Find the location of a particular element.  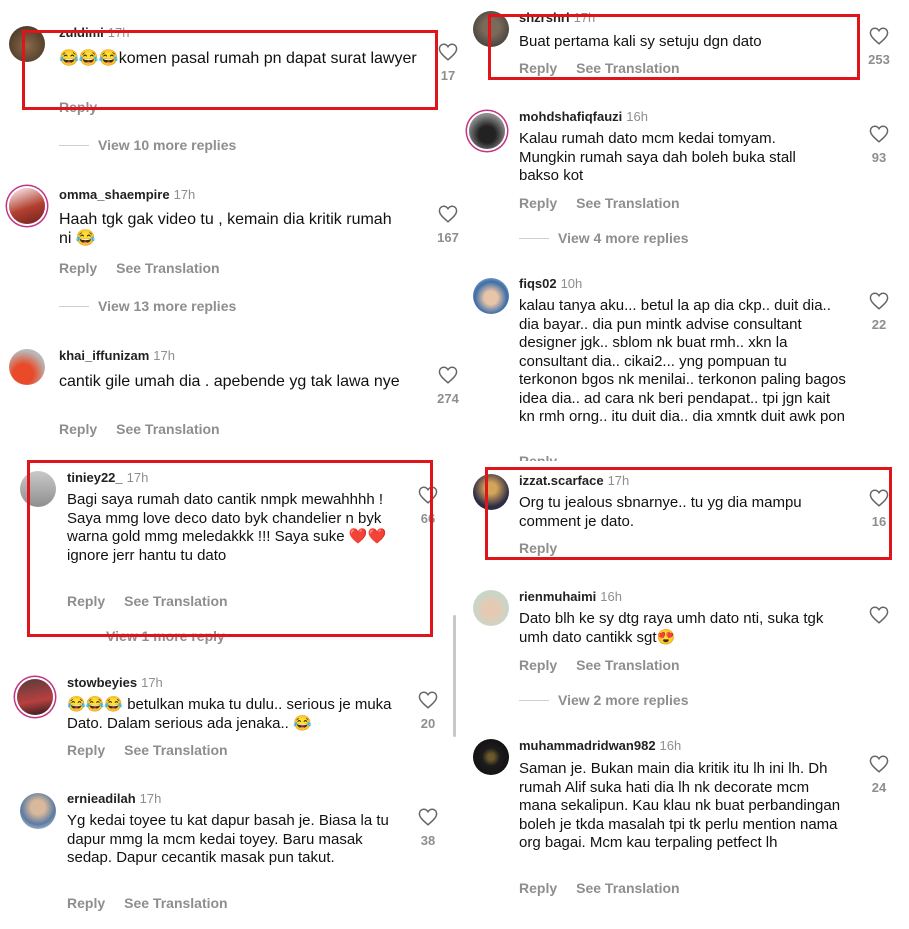

like-button: 38 is located at coordinates (428, 828).